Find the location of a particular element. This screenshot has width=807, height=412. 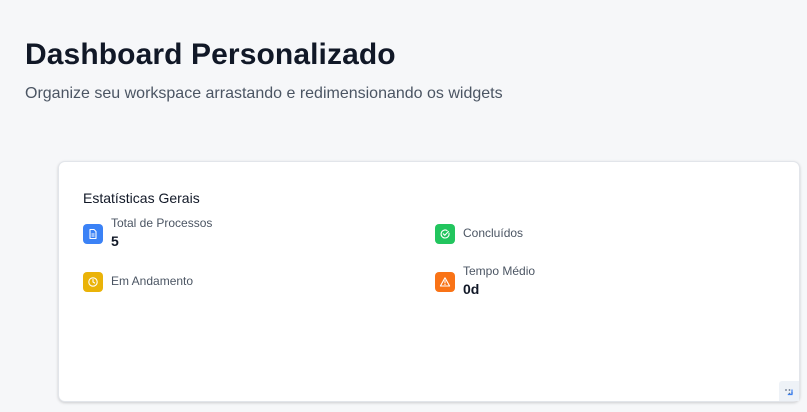

widget-title: Estatísticas Gerais is located at coordinates (141, 198).